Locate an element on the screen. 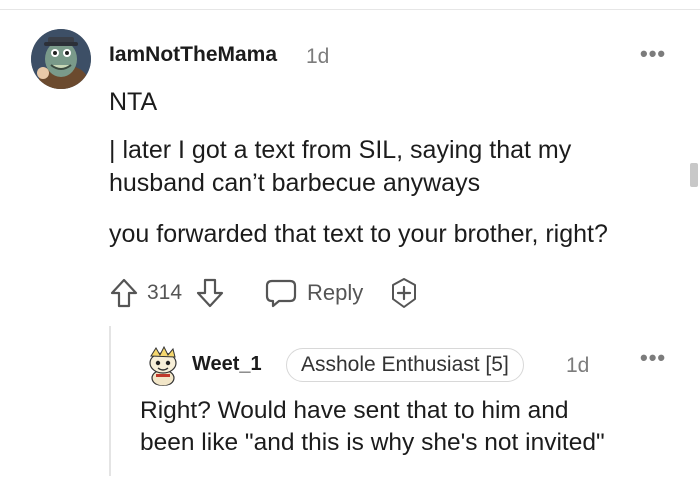 The width and height of the screenshot is (700, 479). arrow-down-icon is located at coordinates (210, 293).